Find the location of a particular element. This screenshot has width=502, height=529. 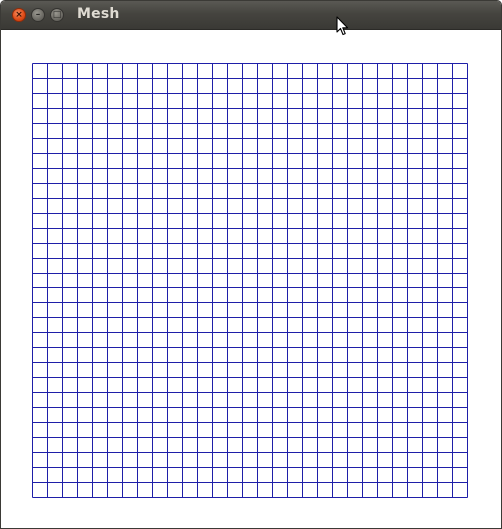

pointer-arrow-icon is located at coordinates (342, 26).